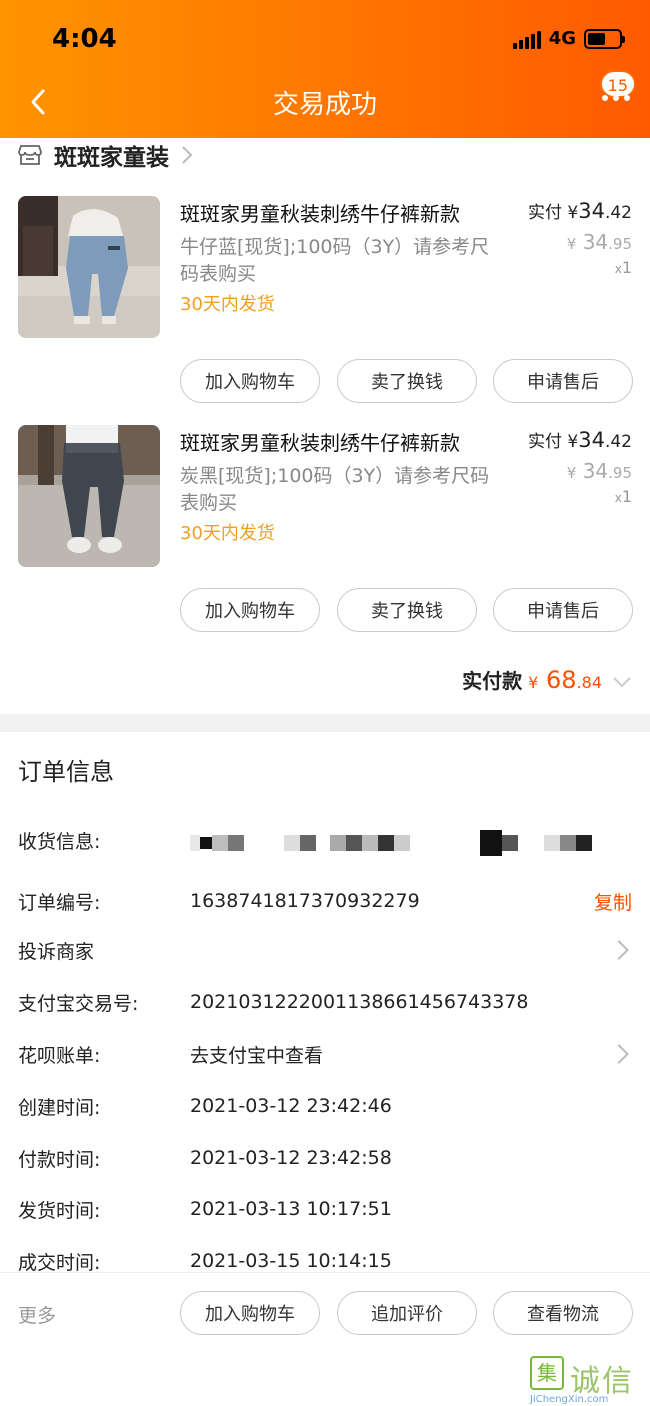 The height and width of the screenshot is (1406, 650). Describe the element at coordinates (56, 951) in the screenshot. I see `info-key: 投诉商家` at that location.